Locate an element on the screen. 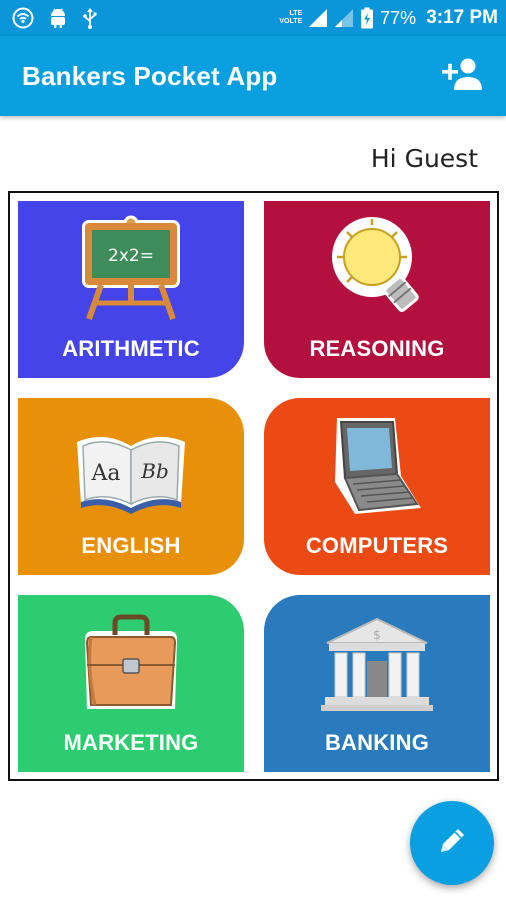 This screenshot has height=900, width=506. book-icon: Aa Bb is located at coordinates (131, 467).